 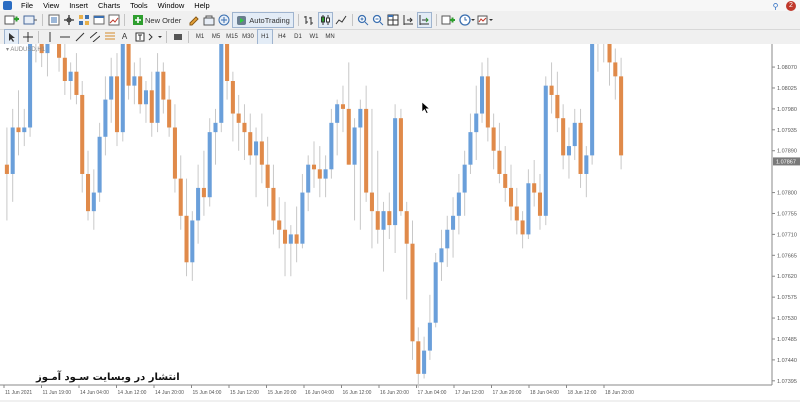 What do you see at coordinates (53, 20) in the screenshot?
I see `market-watch-icon` at bounding box center [53, 20].